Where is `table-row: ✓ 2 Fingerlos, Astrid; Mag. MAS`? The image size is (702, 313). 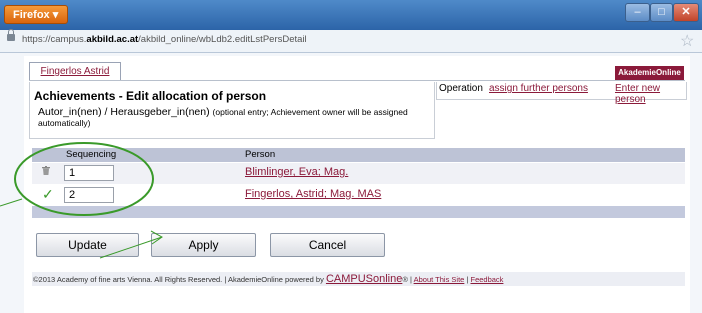 table-row: ✓ 2 Fingerlos, Astrid; Mag. MAS is located at coordinates (358, 195).